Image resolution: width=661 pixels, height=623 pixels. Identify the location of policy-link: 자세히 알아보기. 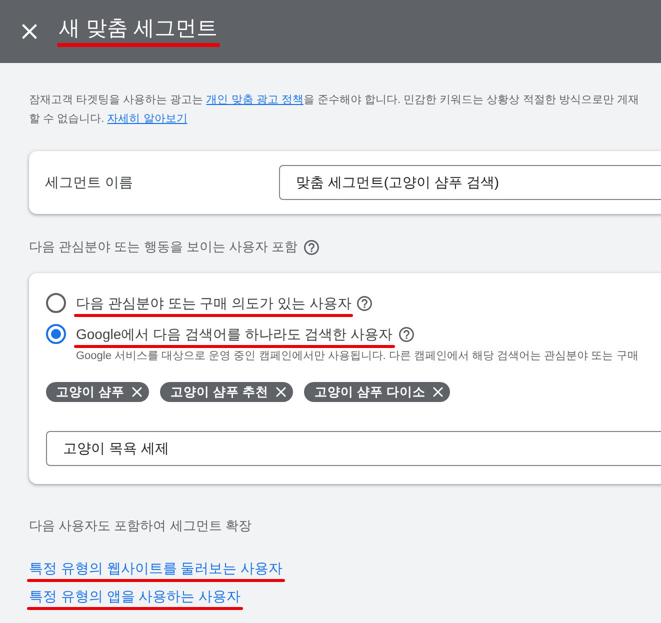
(147, 119).